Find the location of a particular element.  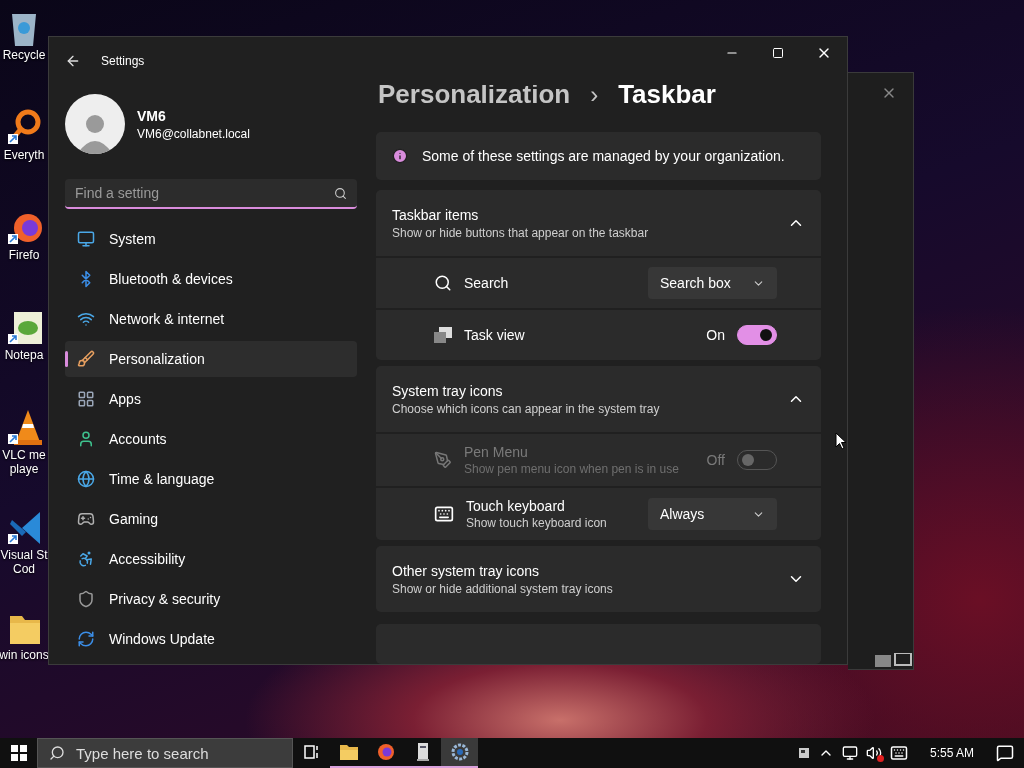

dropdown: Search box is located at coordinates (712, 283).